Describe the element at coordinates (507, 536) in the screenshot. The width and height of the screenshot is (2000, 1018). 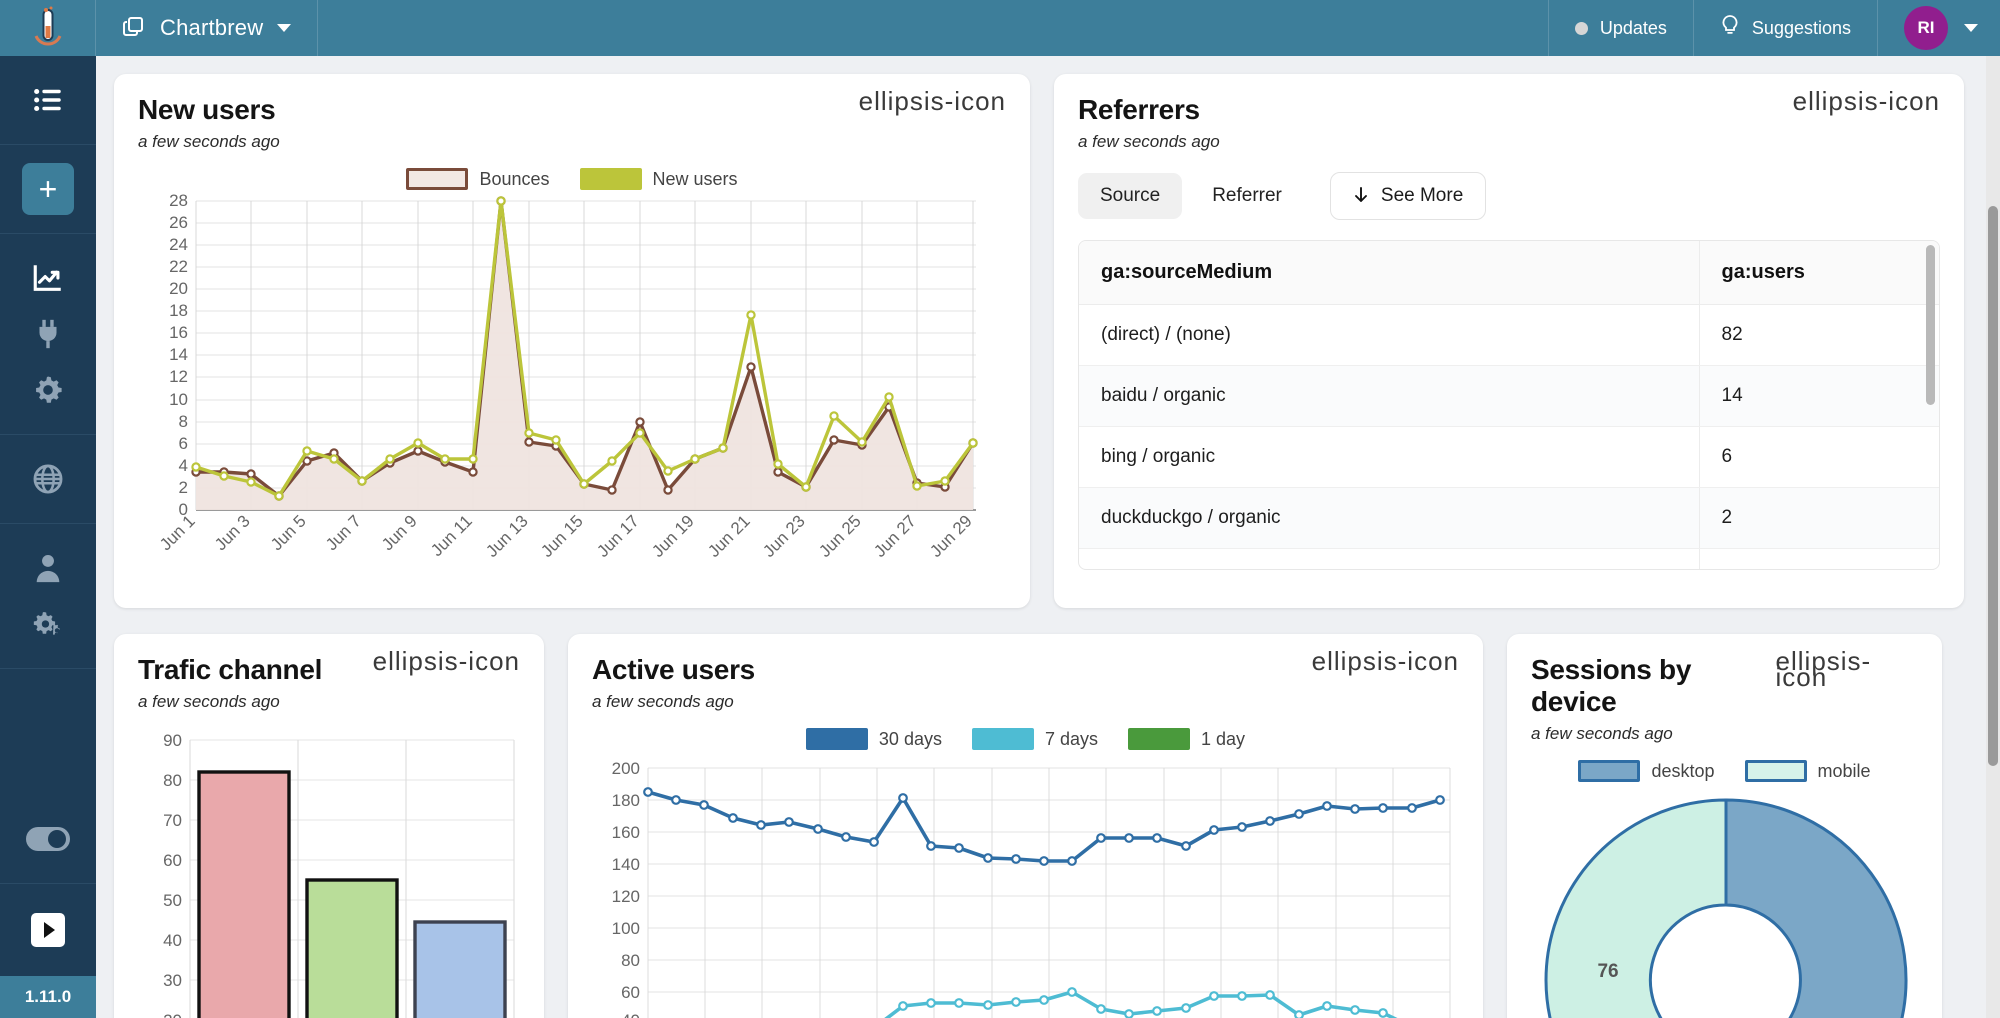
I see `svg-text: Jun 13` at that location.